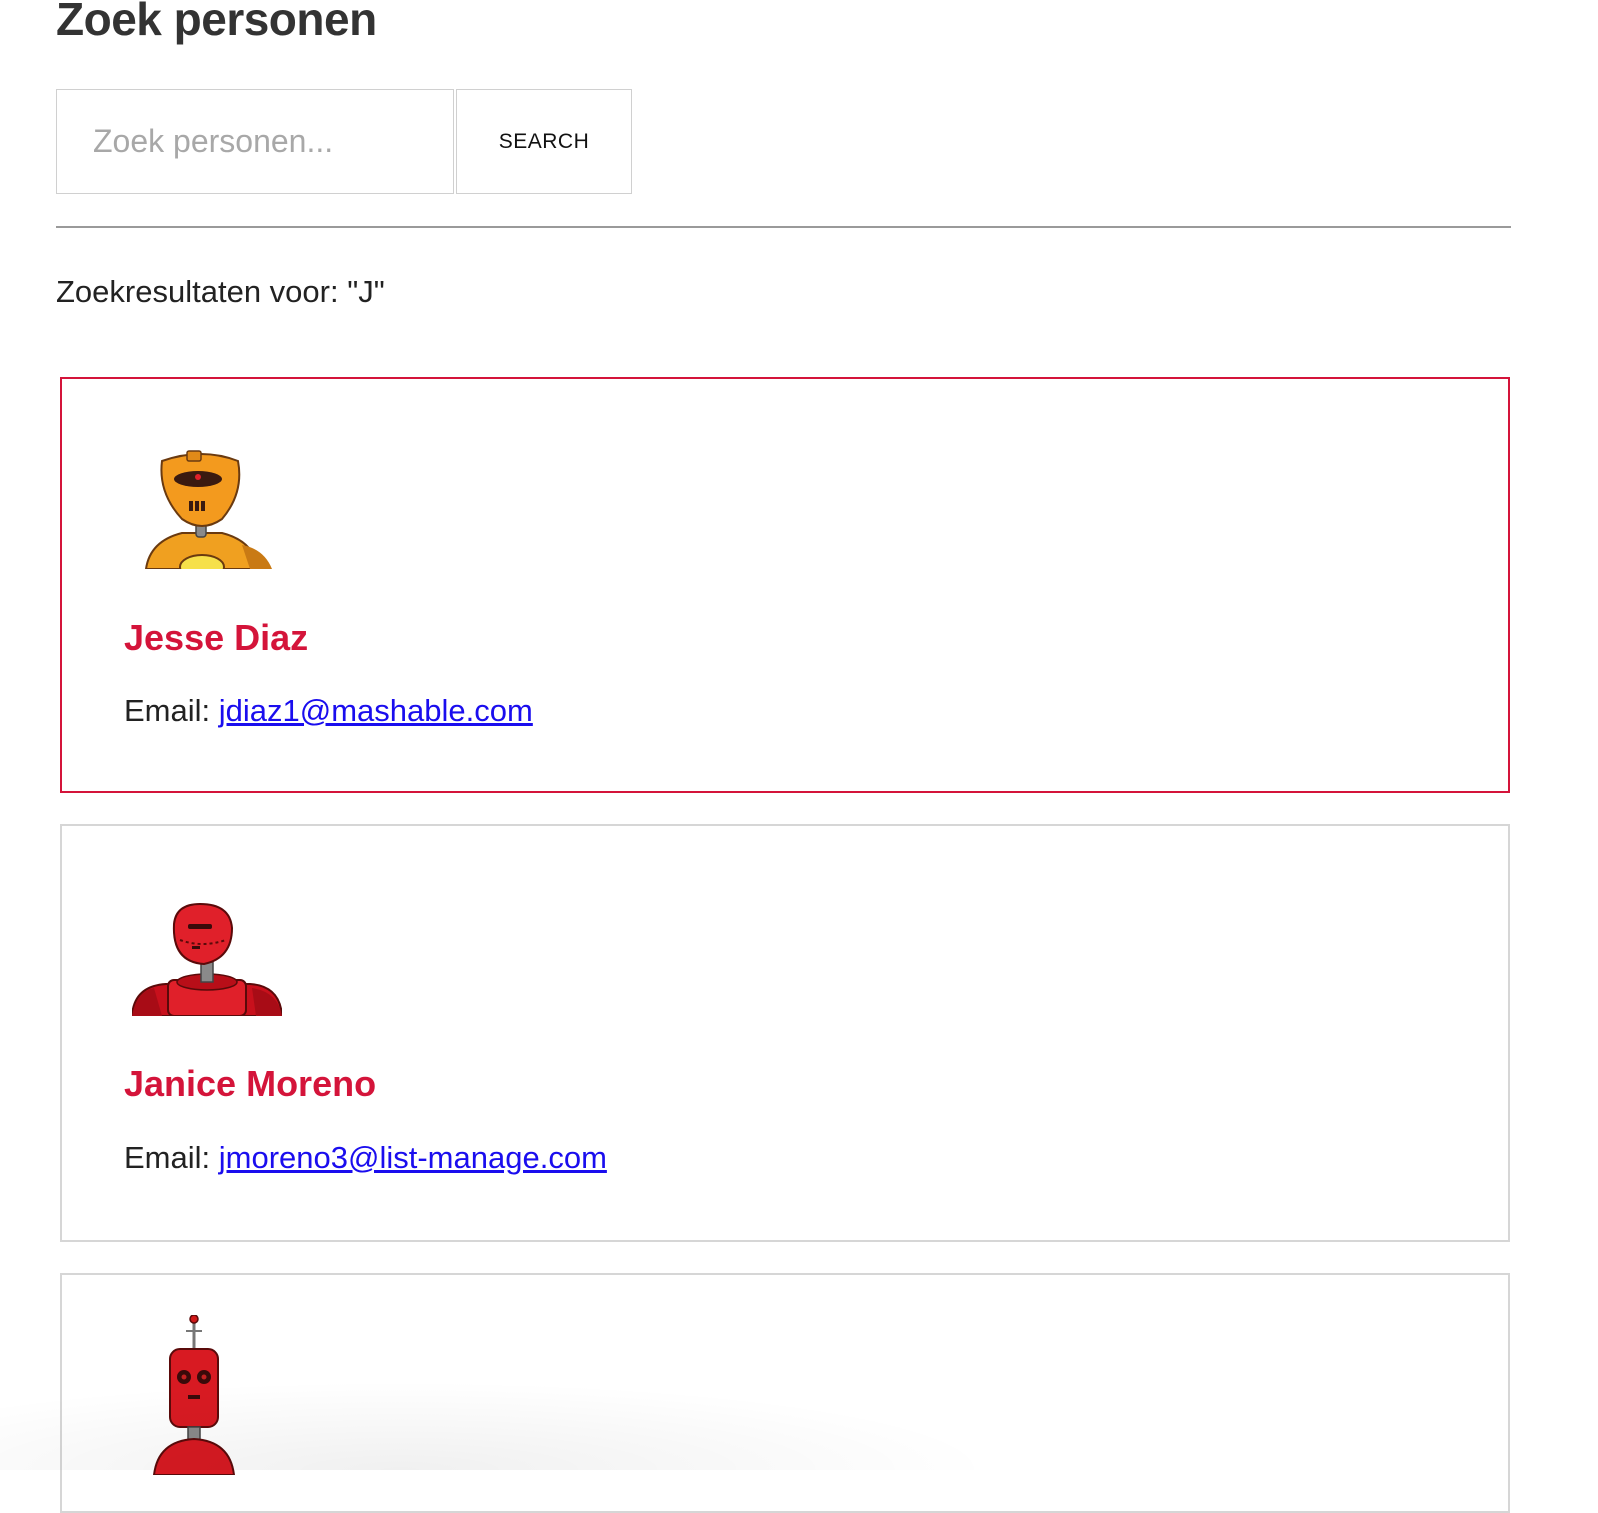 The width and height of the screenshot is (1598, 1513). What do you see at coordinates (216, 22) in the screenshot?
I see `page-title: Zoek personen` at bounding box center [216, 22].